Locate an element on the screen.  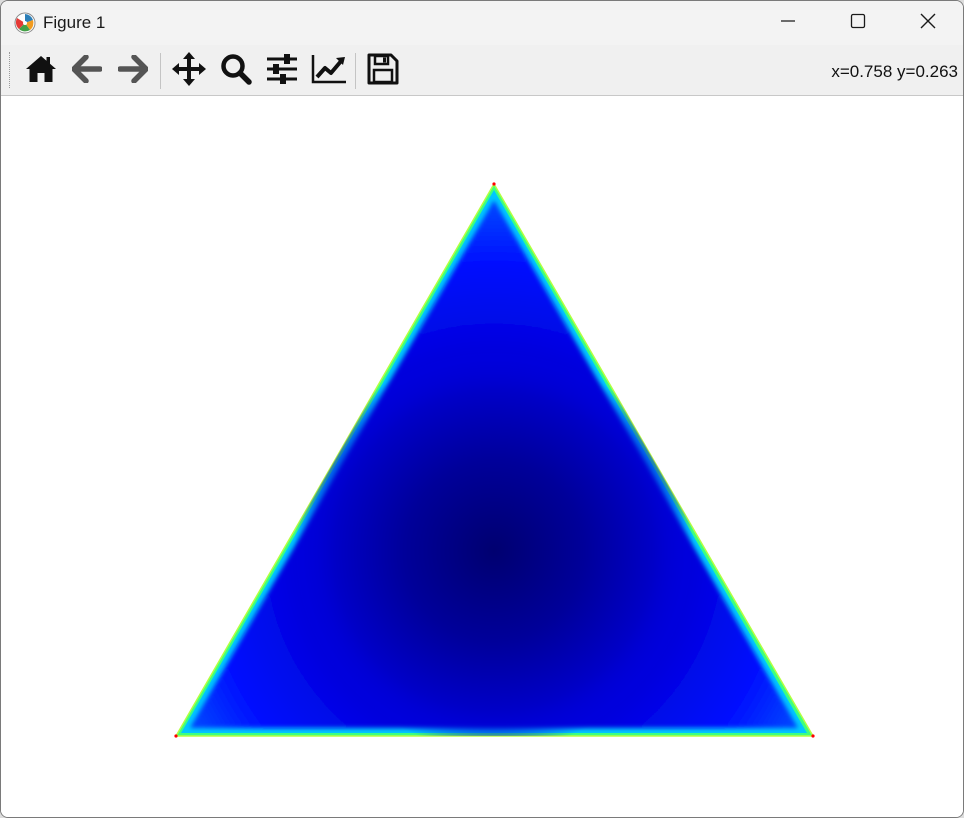
arrow-left-icon is located at coordinates (87, 70).